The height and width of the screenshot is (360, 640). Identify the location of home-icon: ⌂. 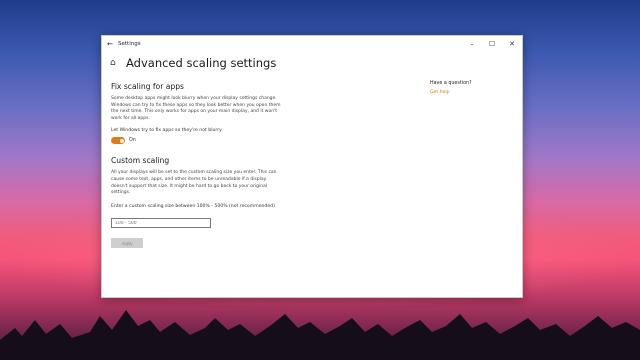
(117, 63).